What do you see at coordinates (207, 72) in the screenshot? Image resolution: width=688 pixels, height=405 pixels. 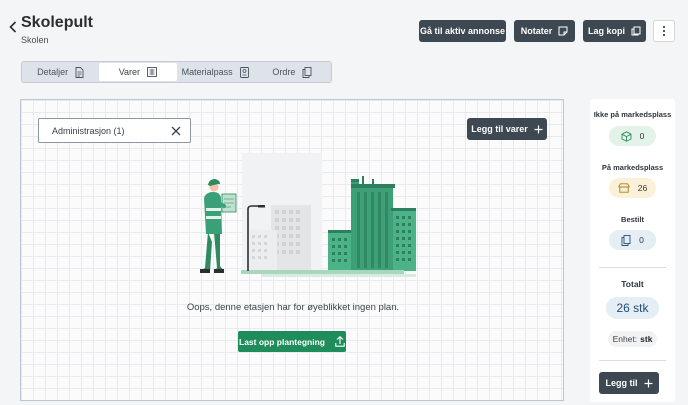 I see `tab-material-passport-label: Materialpass` at bounding box center [207, 72].